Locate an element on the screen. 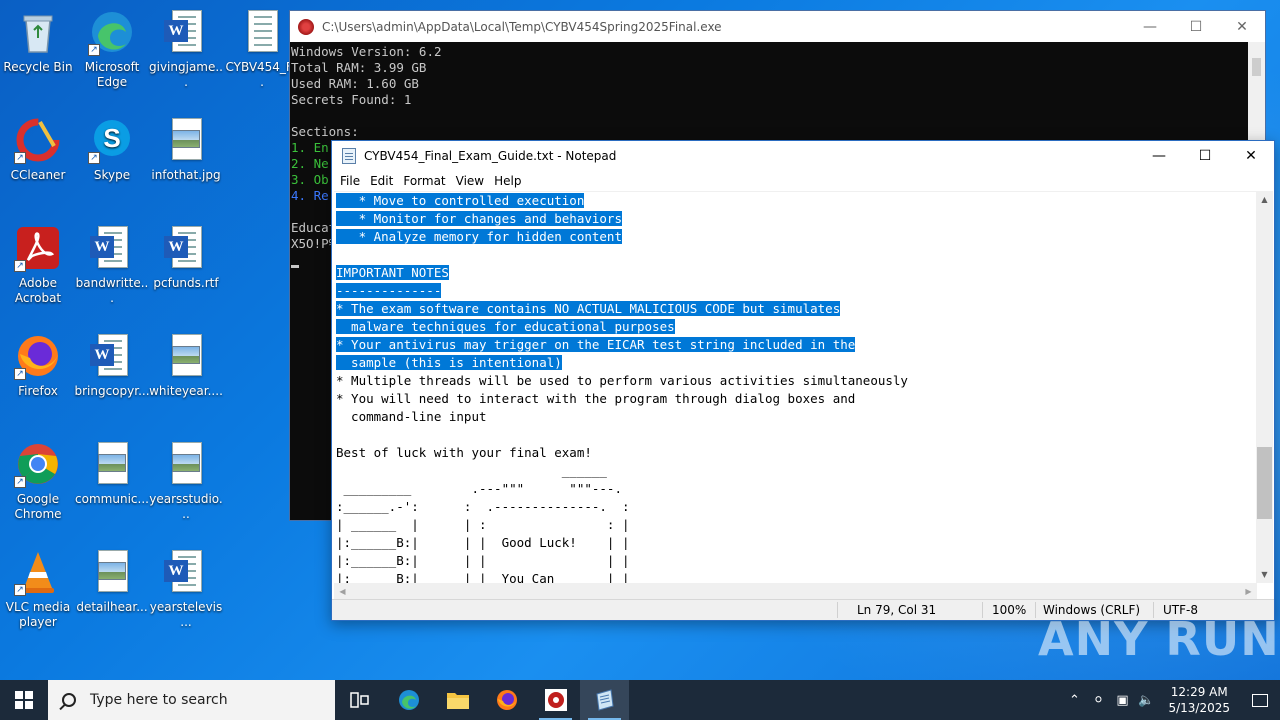 This screenshot has height=720, width=1280. edge-icon is located at coordinates (408, 700).